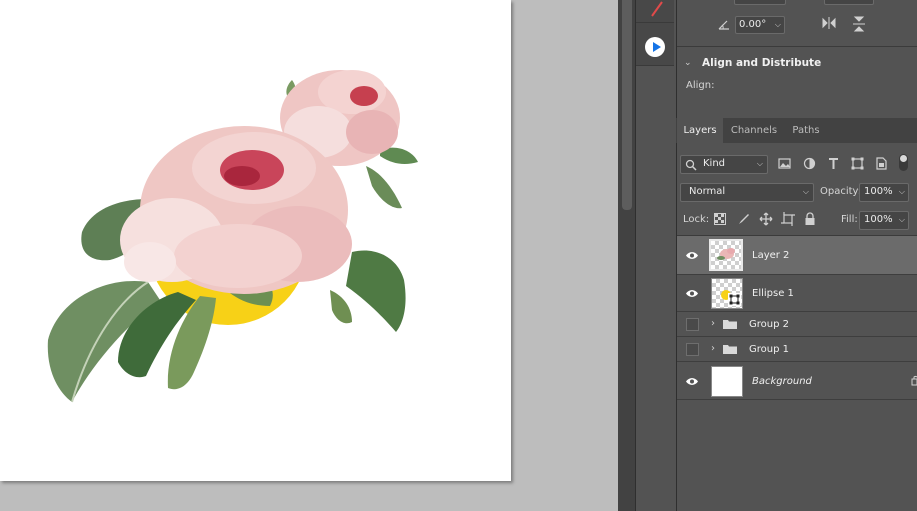 The height and width of the screenshot is (511, 917). What do you see at coordinates (770, 255) in the screenshot?
I see `layer-name-layer-2: Layer 2` at bounding box center [770, 255].